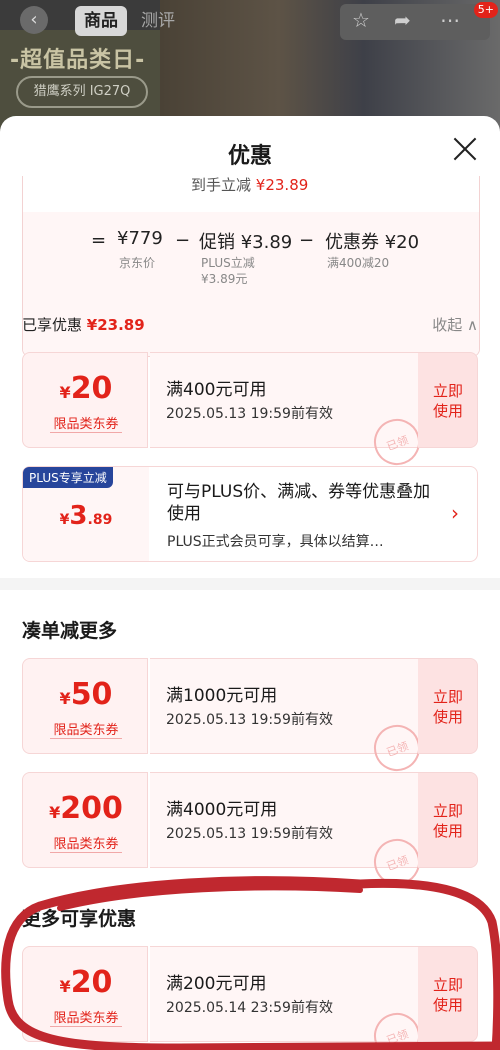 Image resolution: width=500 pixels, height=1050 pixels. What do you see at coordinates (415, 22) in the screenshot?
I see `header-actions: ☆ ➦ ⋯` at bounding box center [415, 22].